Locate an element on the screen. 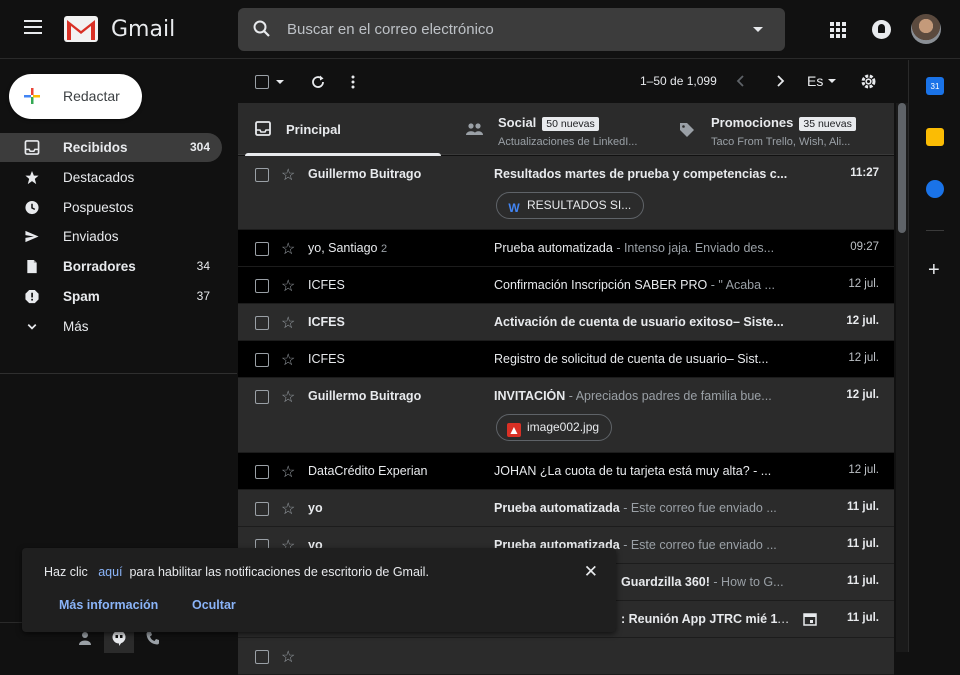 The width and height of the screenshot is (960, 675). side-panel: 31 + is located at coordinates (934, 356).